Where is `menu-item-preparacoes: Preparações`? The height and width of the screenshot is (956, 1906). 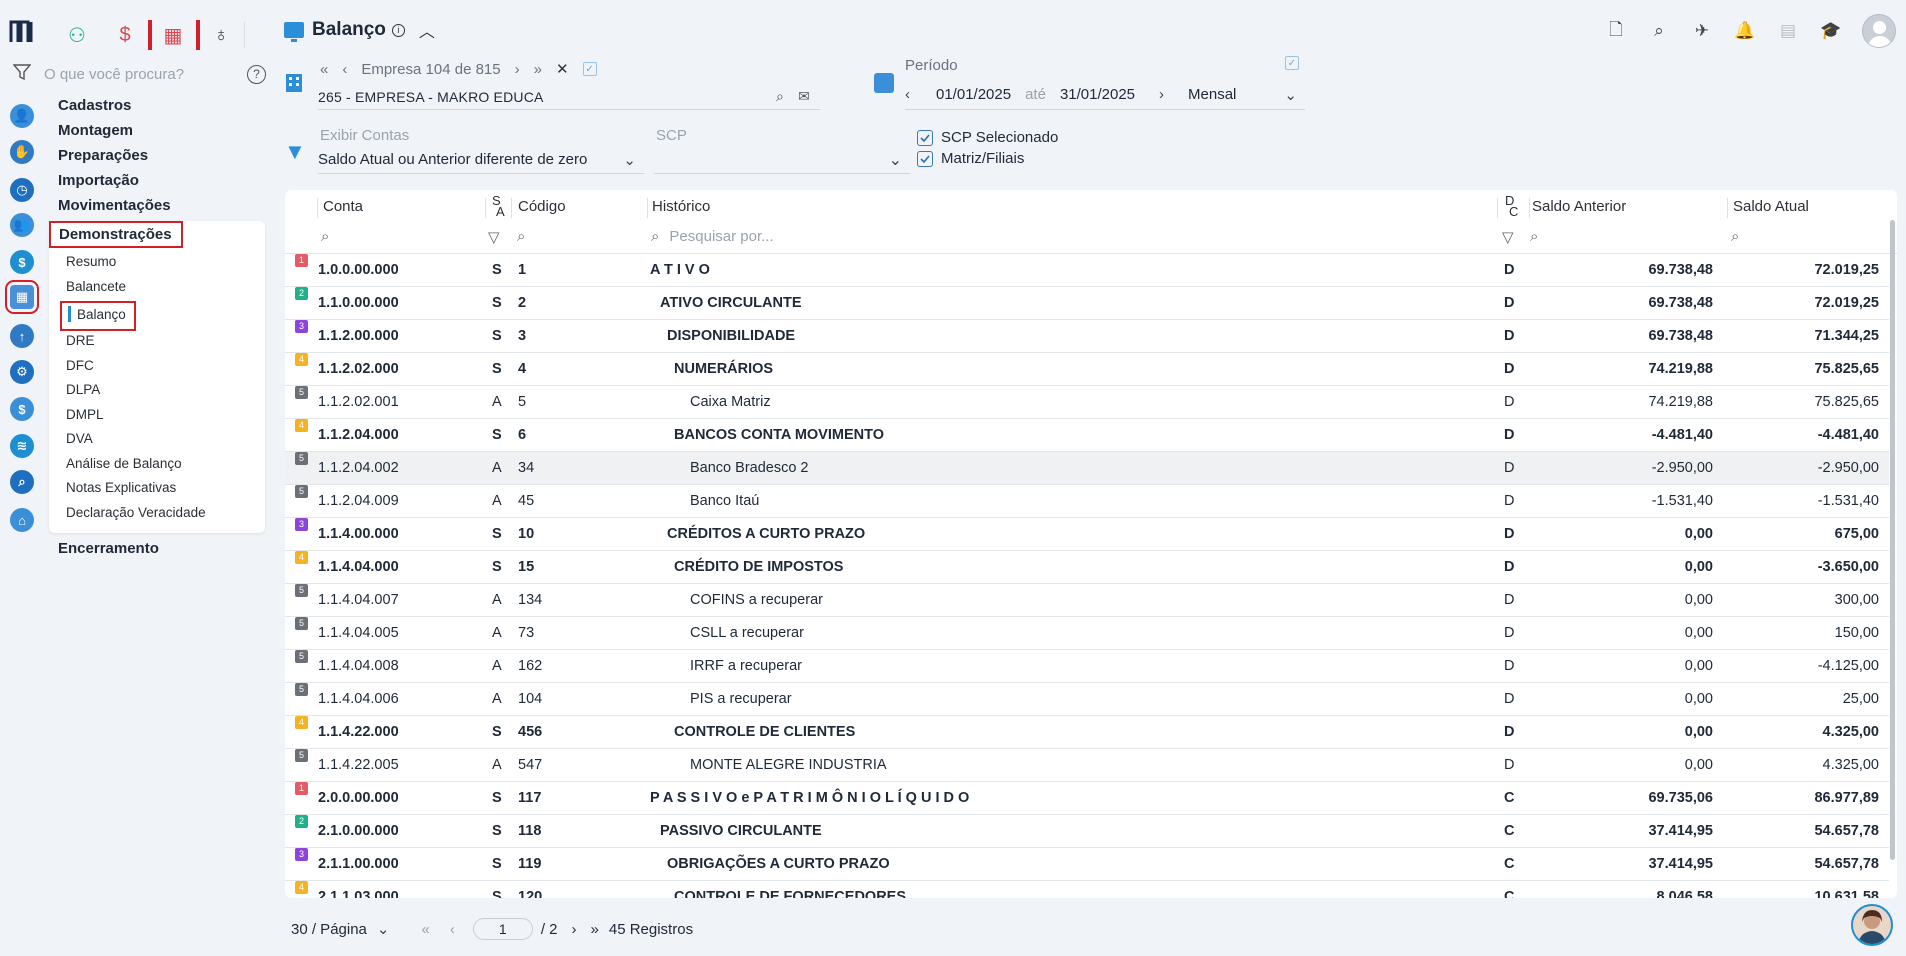 menu-item-preparacoes: Preparações is located at coordinates (157, 158).